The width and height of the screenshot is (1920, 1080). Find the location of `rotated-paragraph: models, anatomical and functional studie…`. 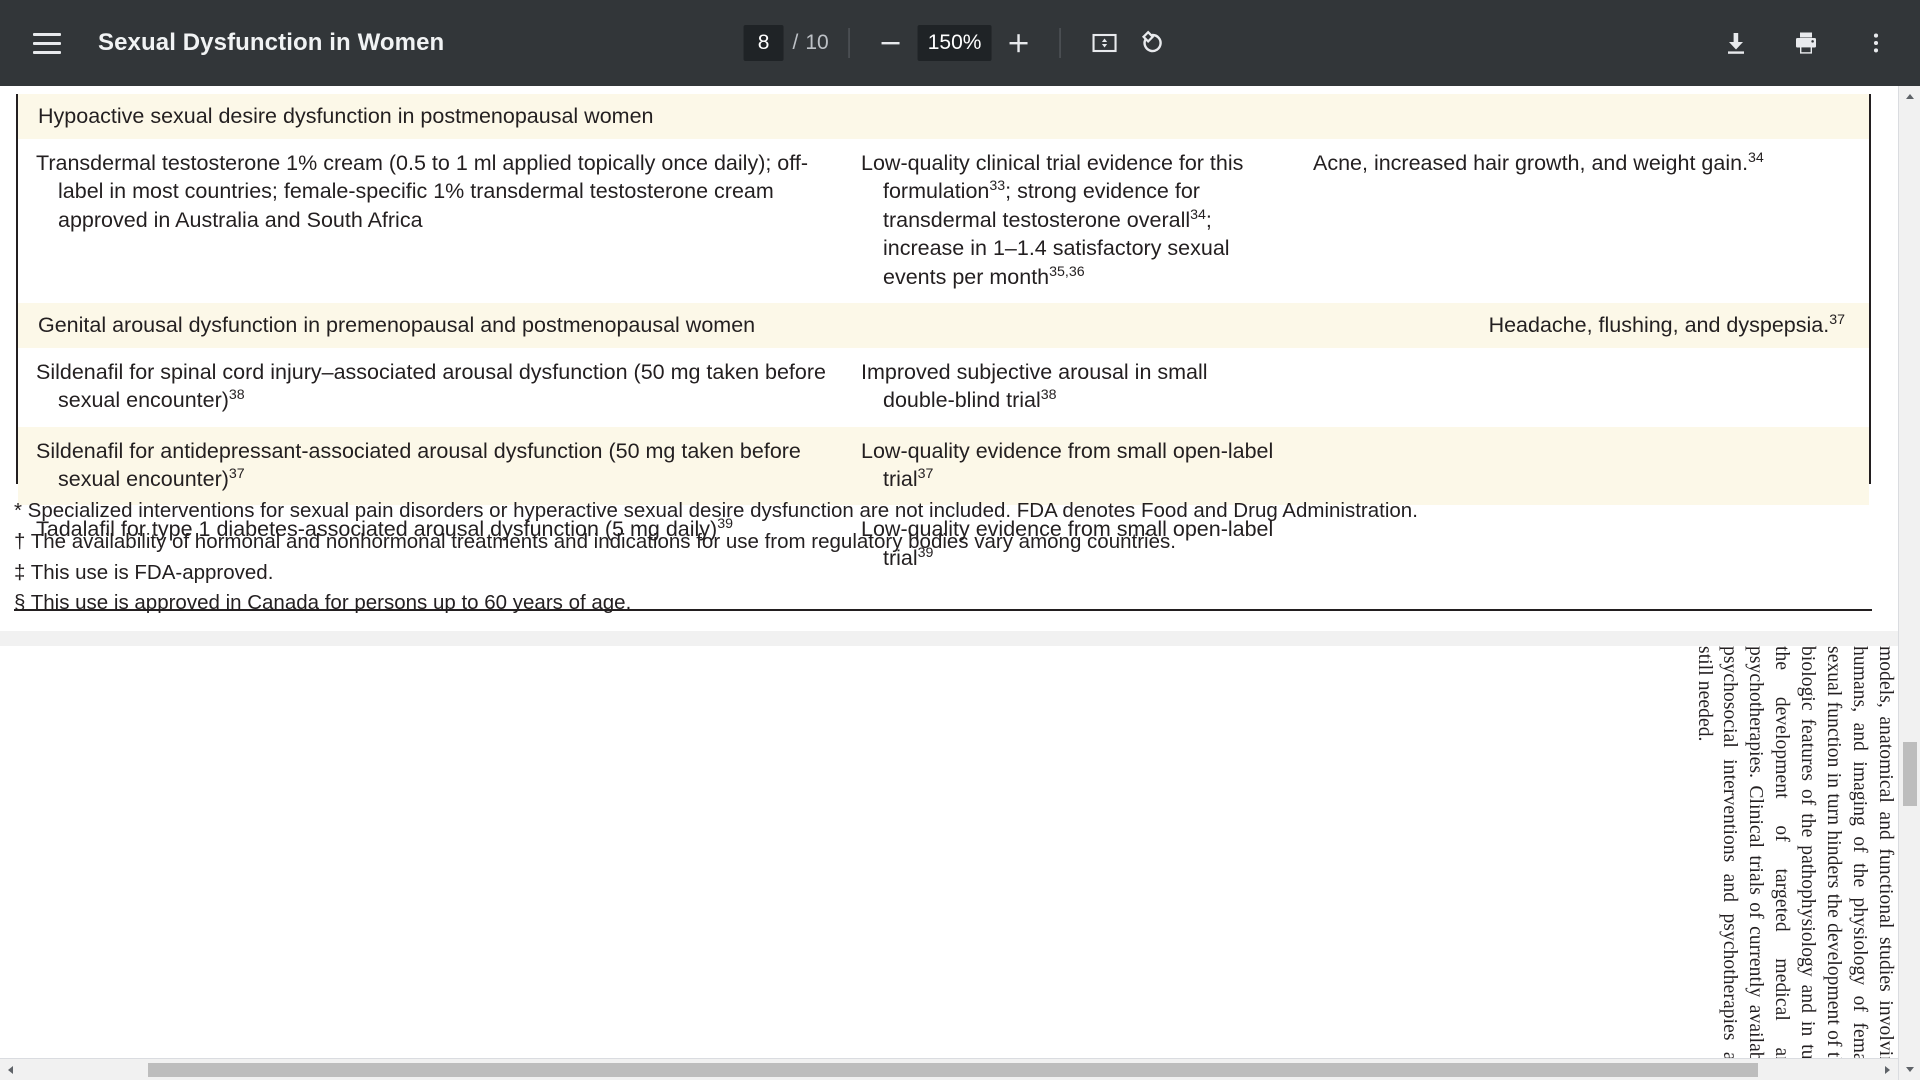

rotated-paragraph: models, anatomical and functional studie… is located at coordinates (1794, 856).